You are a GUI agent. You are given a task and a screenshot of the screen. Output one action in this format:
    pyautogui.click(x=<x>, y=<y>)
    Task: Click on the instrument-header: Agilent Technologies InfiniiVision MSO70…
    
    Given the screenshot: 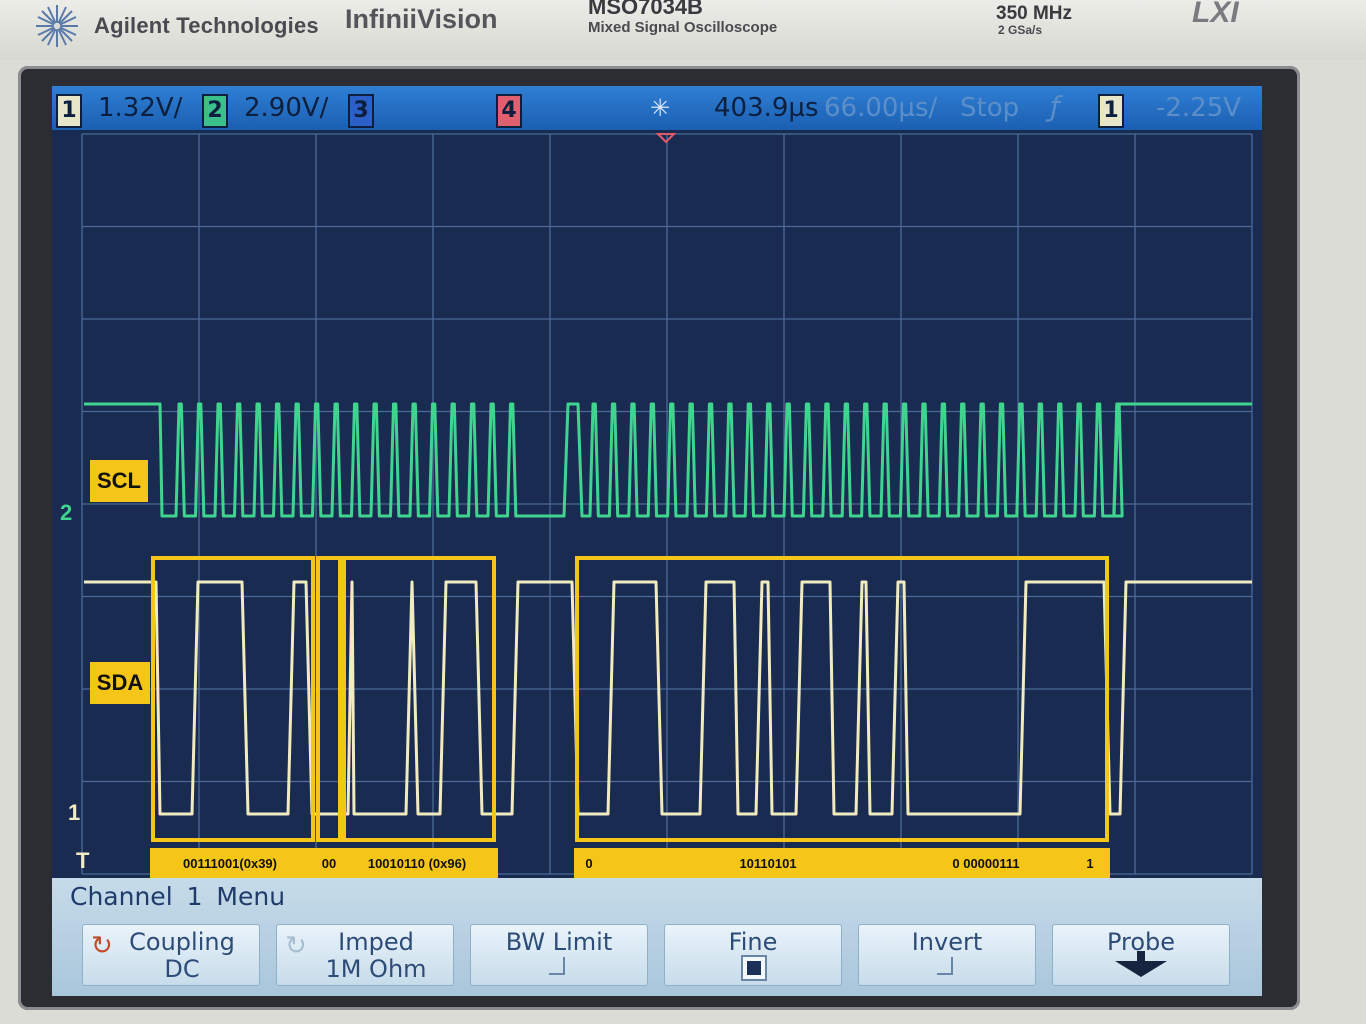 What is the action you would take?
    pyautogui.click(x=683, y=30)
    